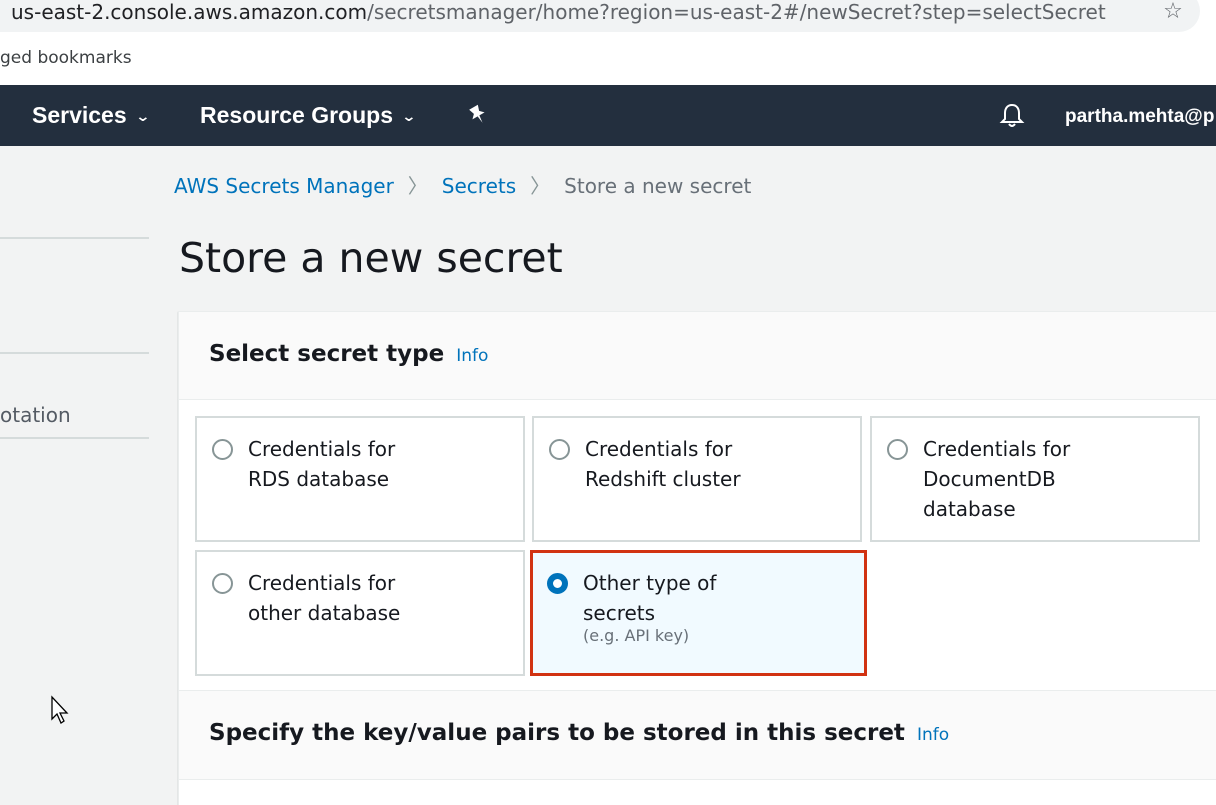 This screenshot has width=1216, height=805. What do you see at coordinates (1173, 12) in the screenshot?
I see `bookmark-star-icon: ☆` at bounding box center [1173, 12].